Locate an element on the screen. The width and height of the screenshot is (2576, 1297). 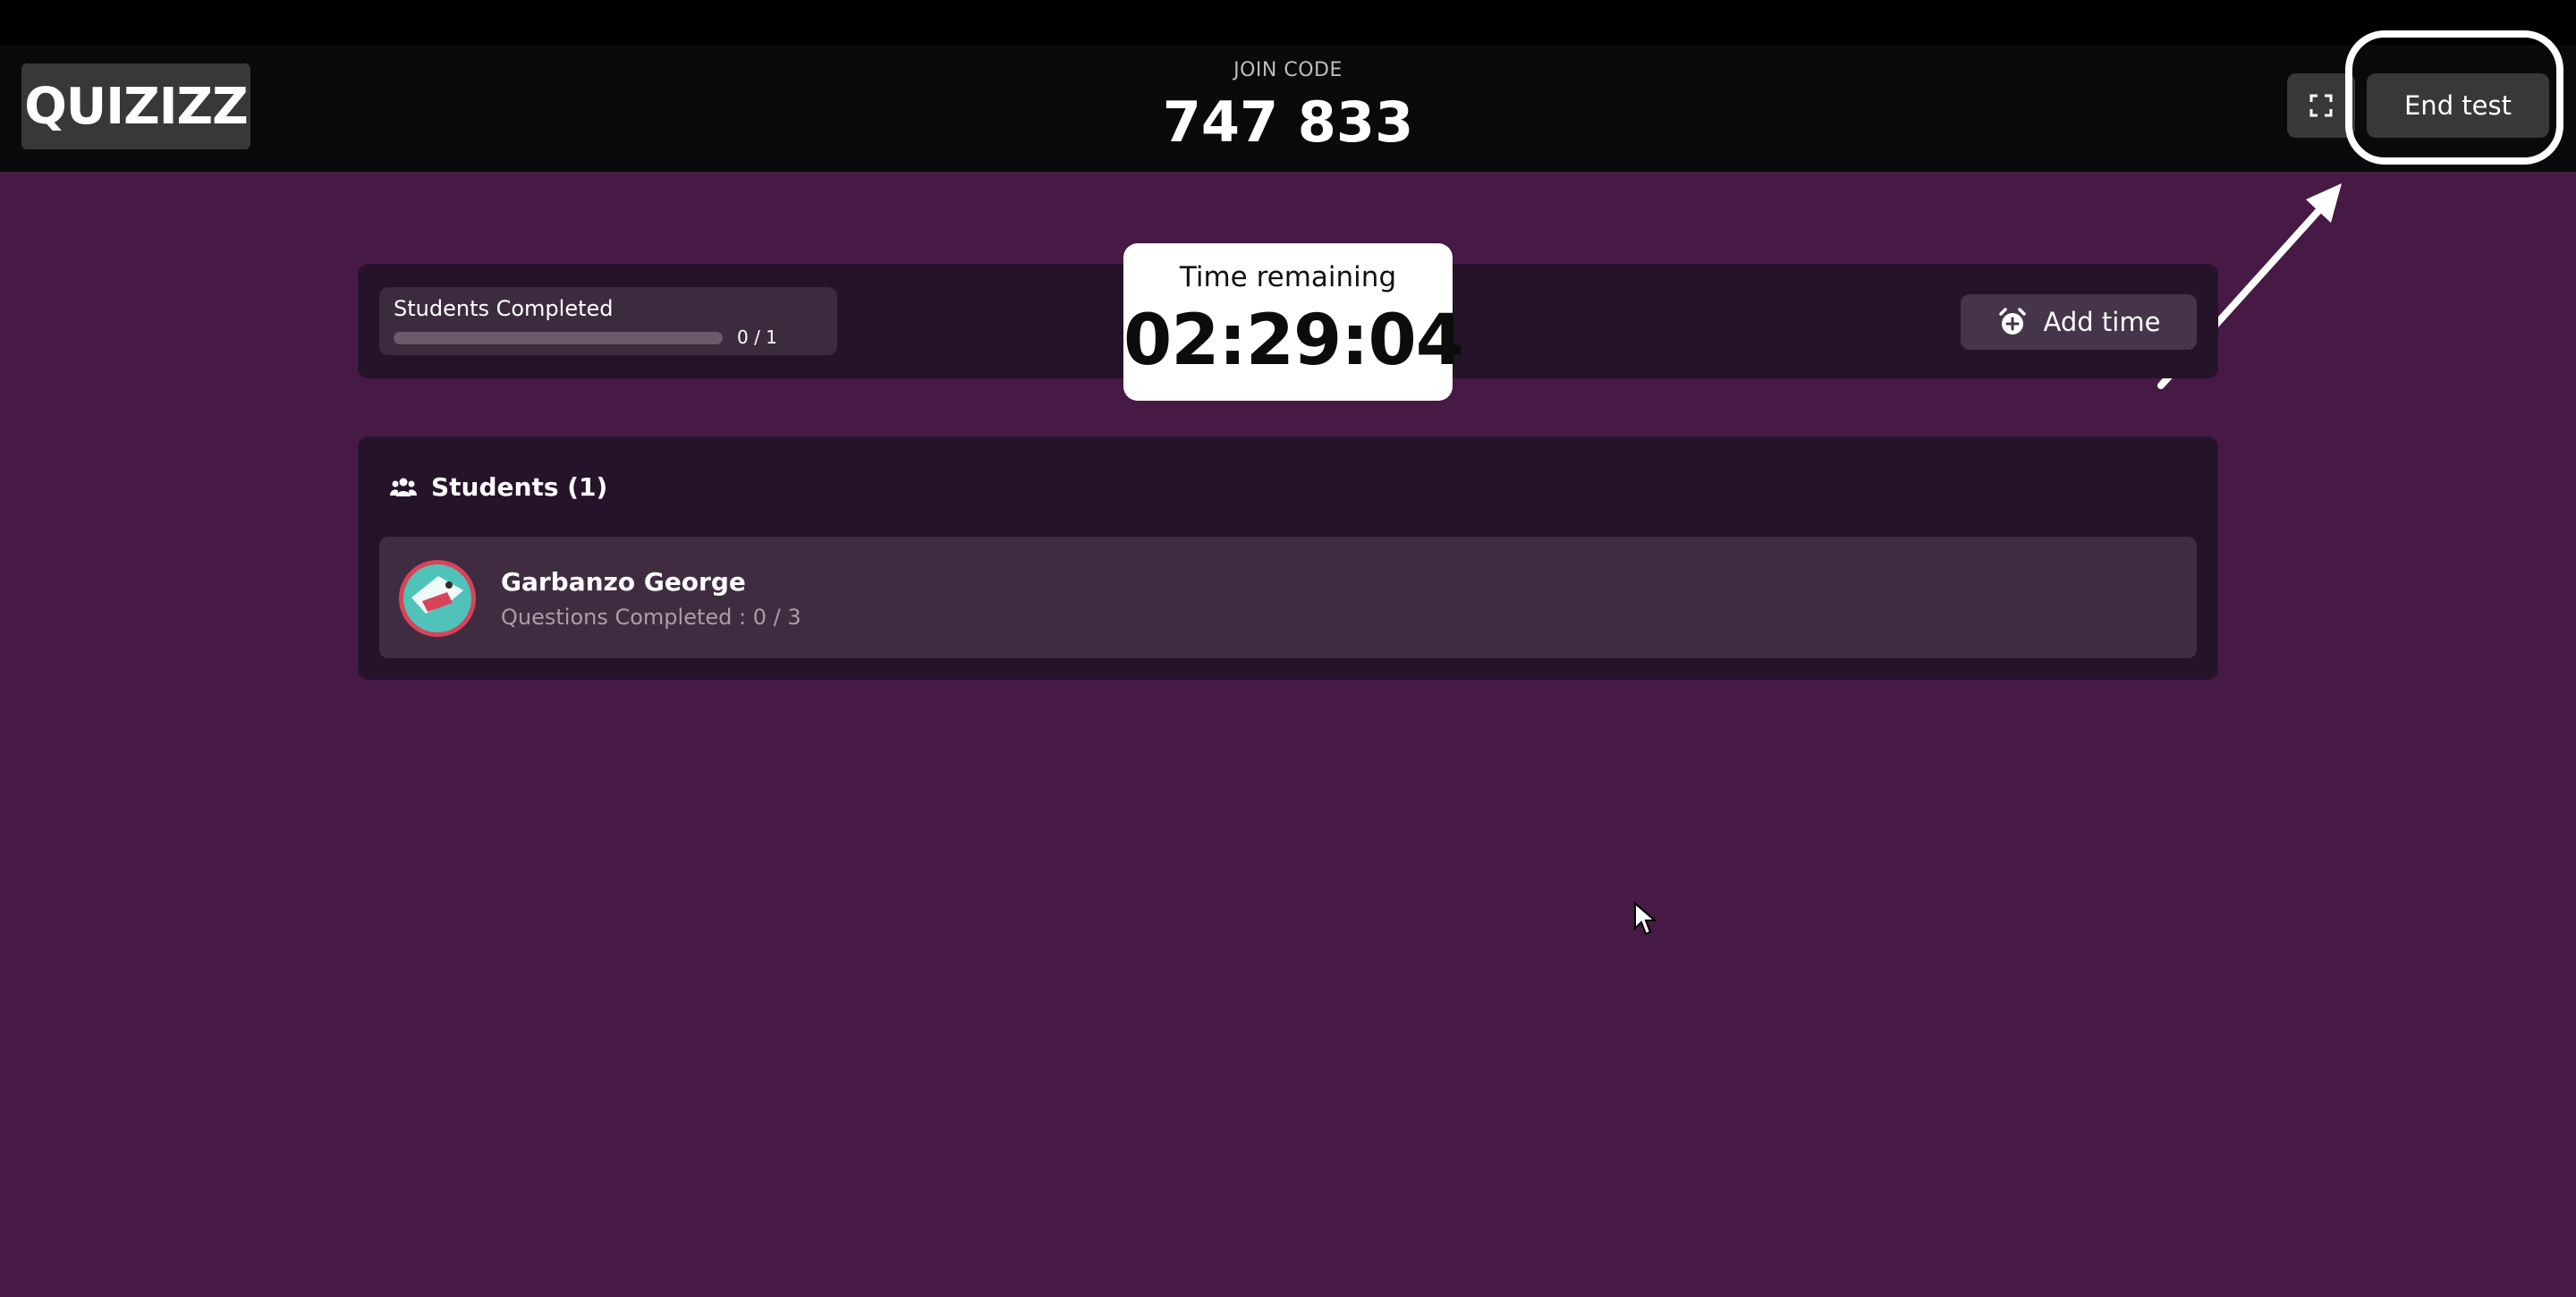
time-remaining-value: 02:29:04 is located at coordinates (1293, 341).